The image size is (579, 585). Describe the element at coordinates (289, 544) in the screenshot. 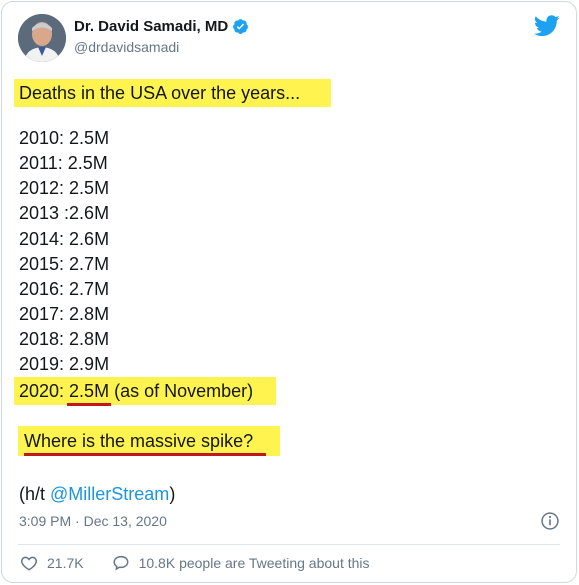

I see `divider` at that location.